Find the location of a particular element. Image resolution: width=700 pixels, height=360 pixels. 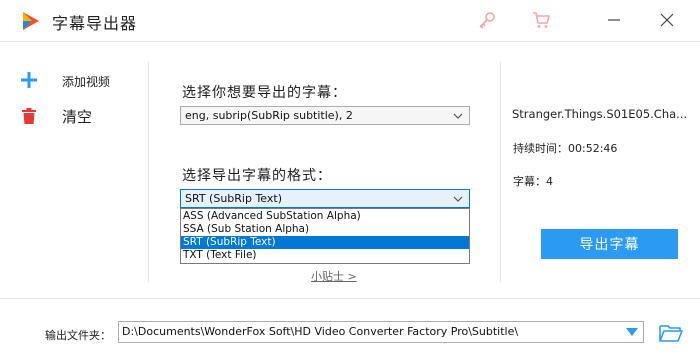

format-select: SRT (SubRip Text) is located at coordinates (325, 198).